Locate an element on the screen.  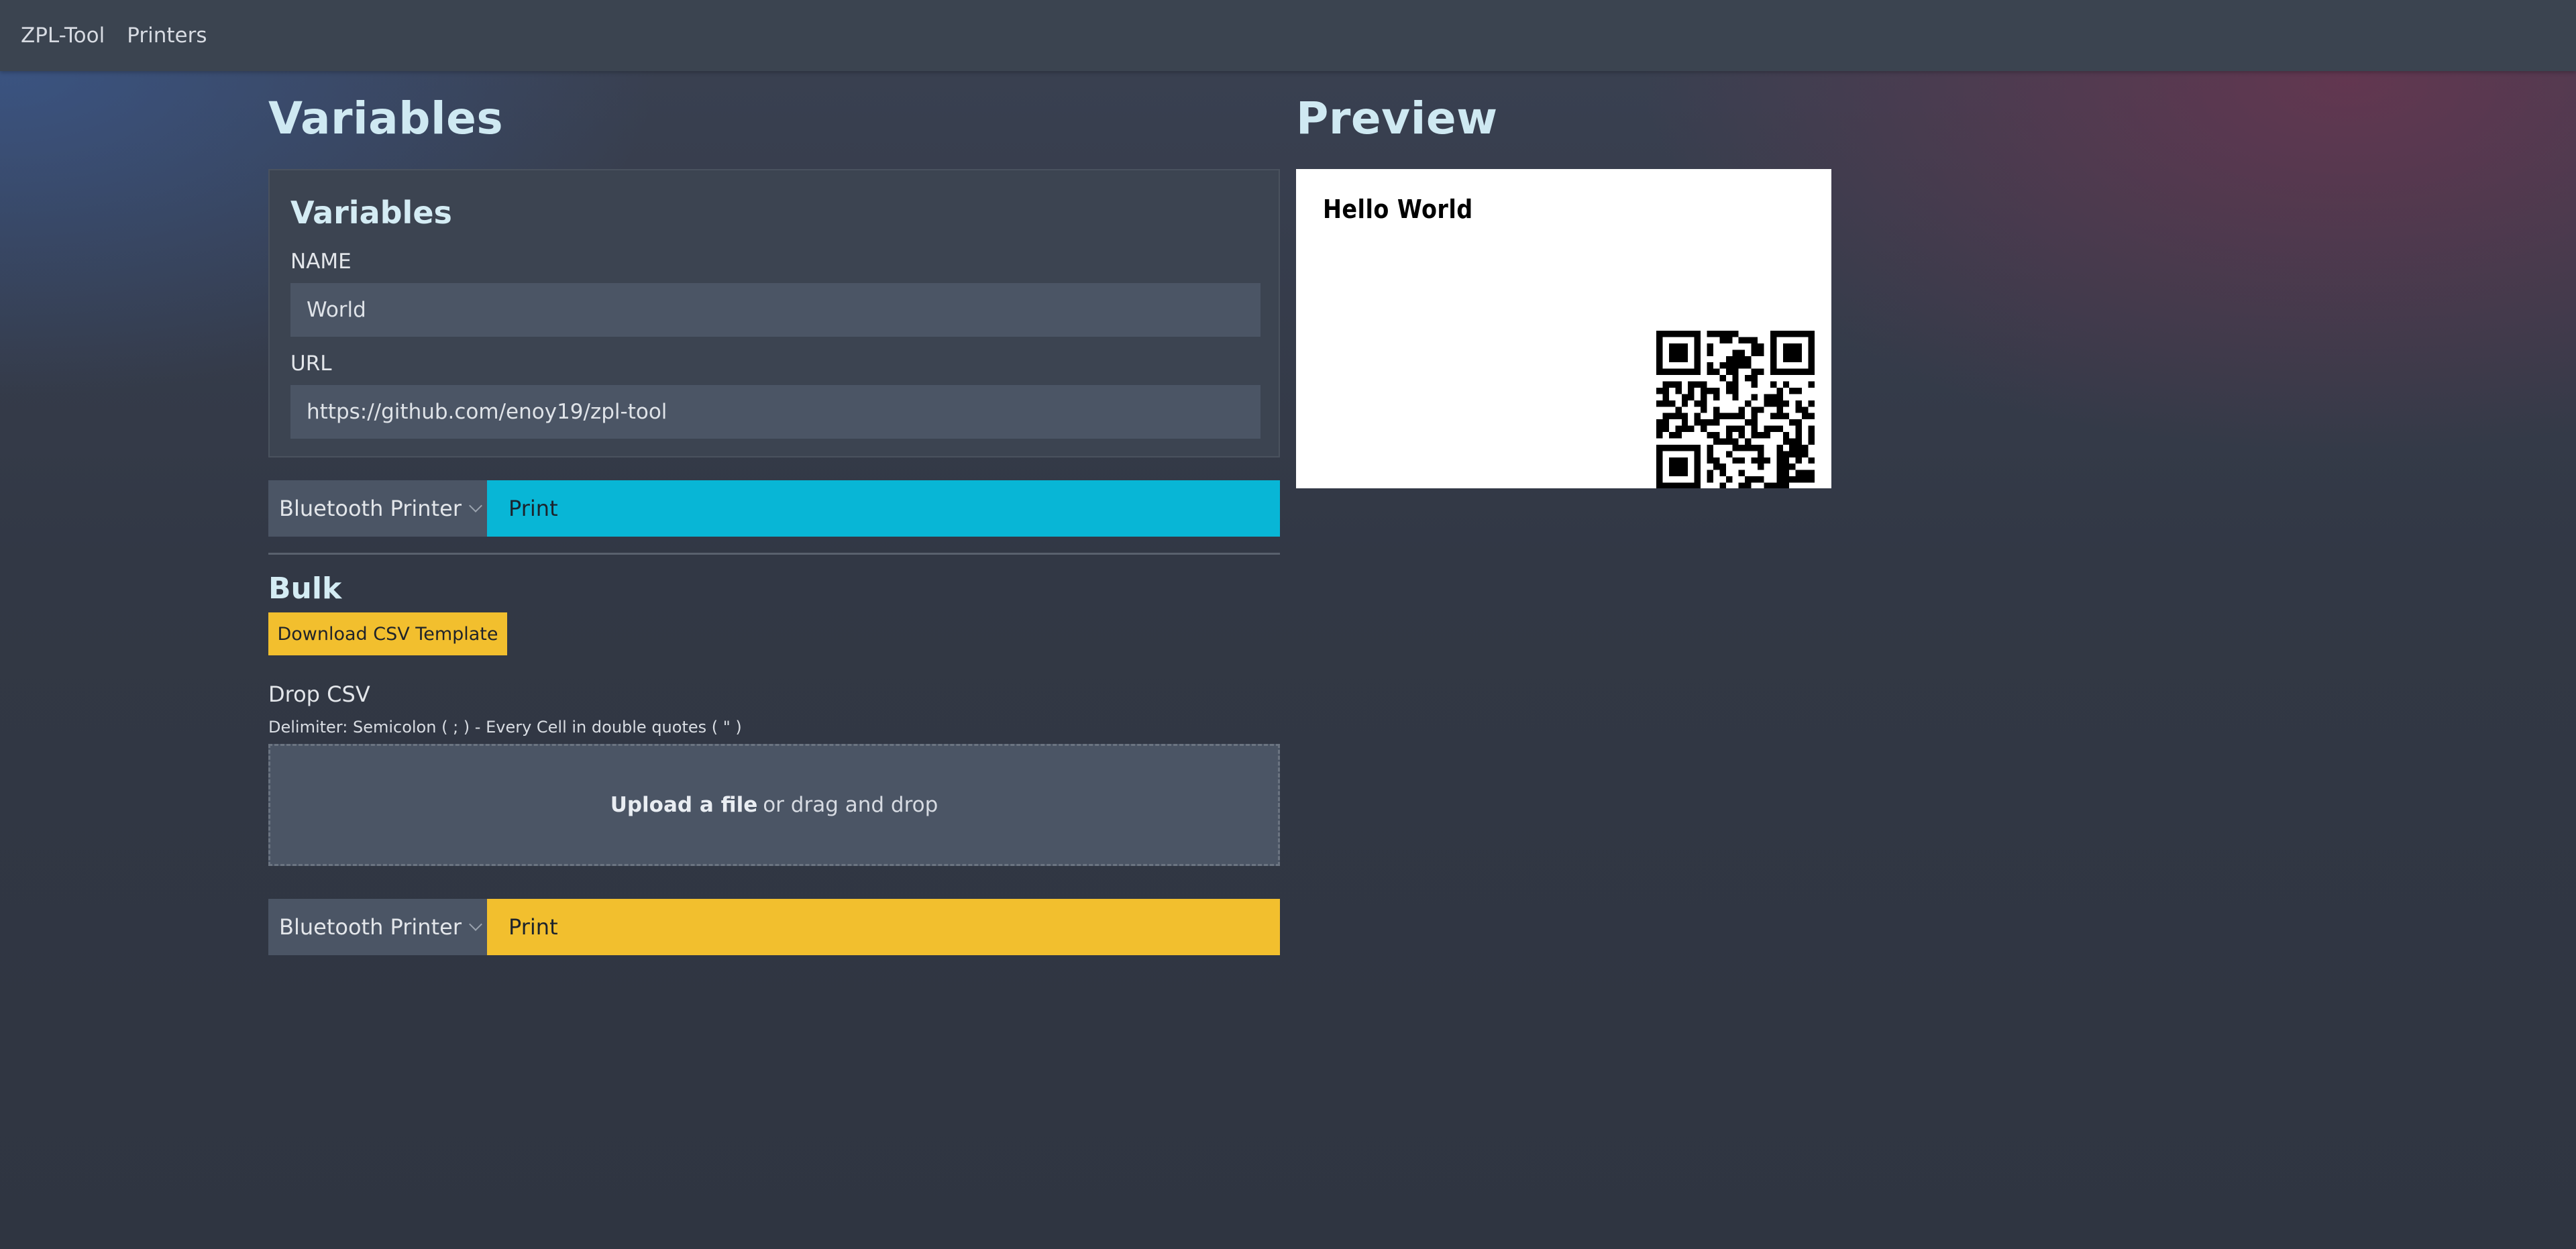
bulk-print-button: Print is located at coordinates (883, 927).